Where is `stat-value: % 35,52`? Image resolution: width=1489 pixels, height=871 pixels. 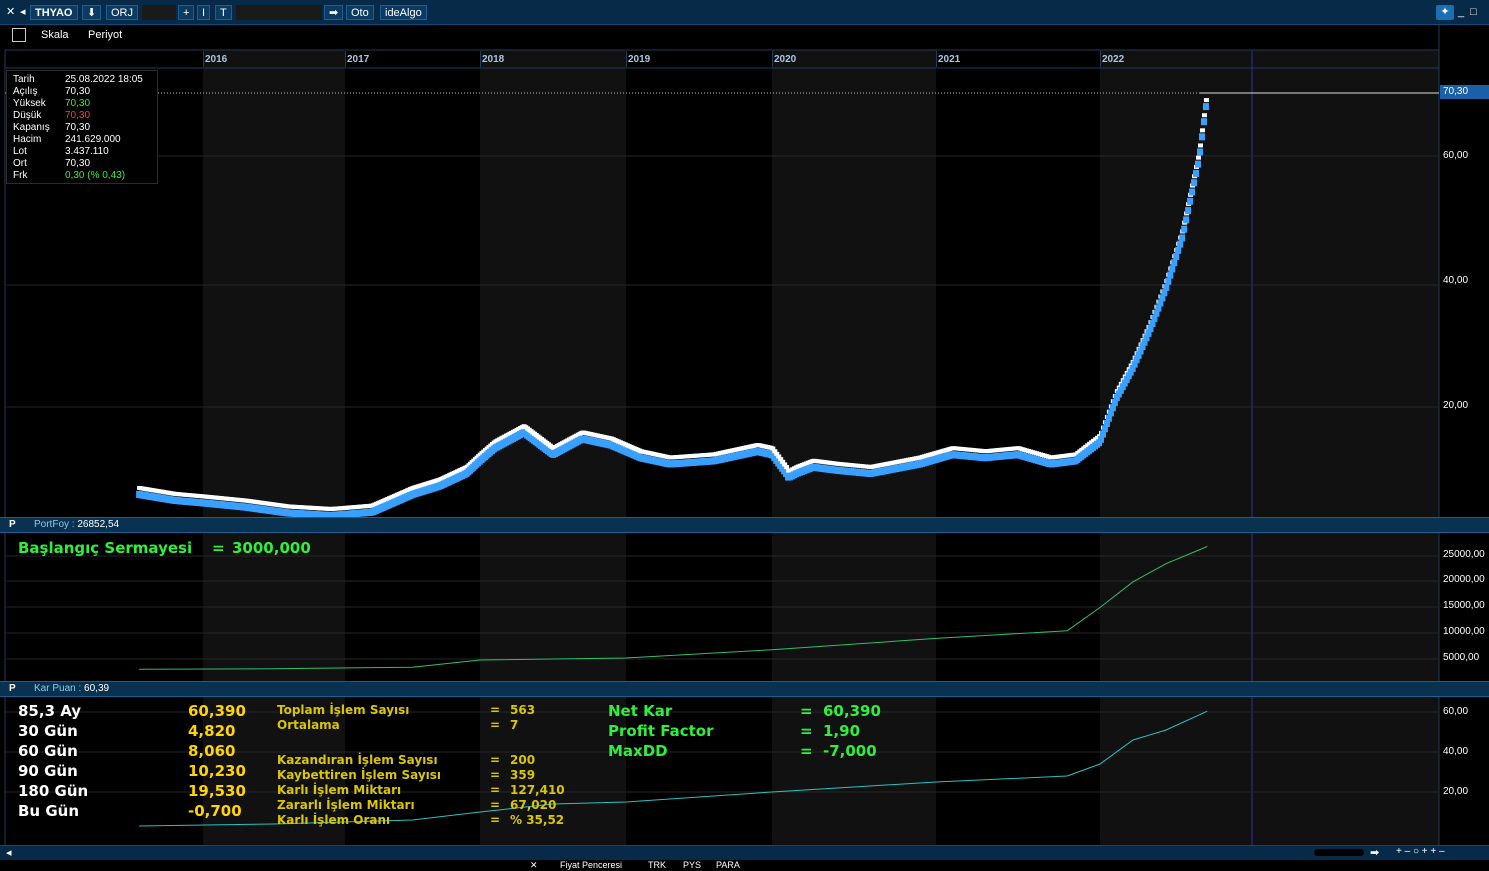
stat-value: % 35,52 is located at coordinates (537, 820).